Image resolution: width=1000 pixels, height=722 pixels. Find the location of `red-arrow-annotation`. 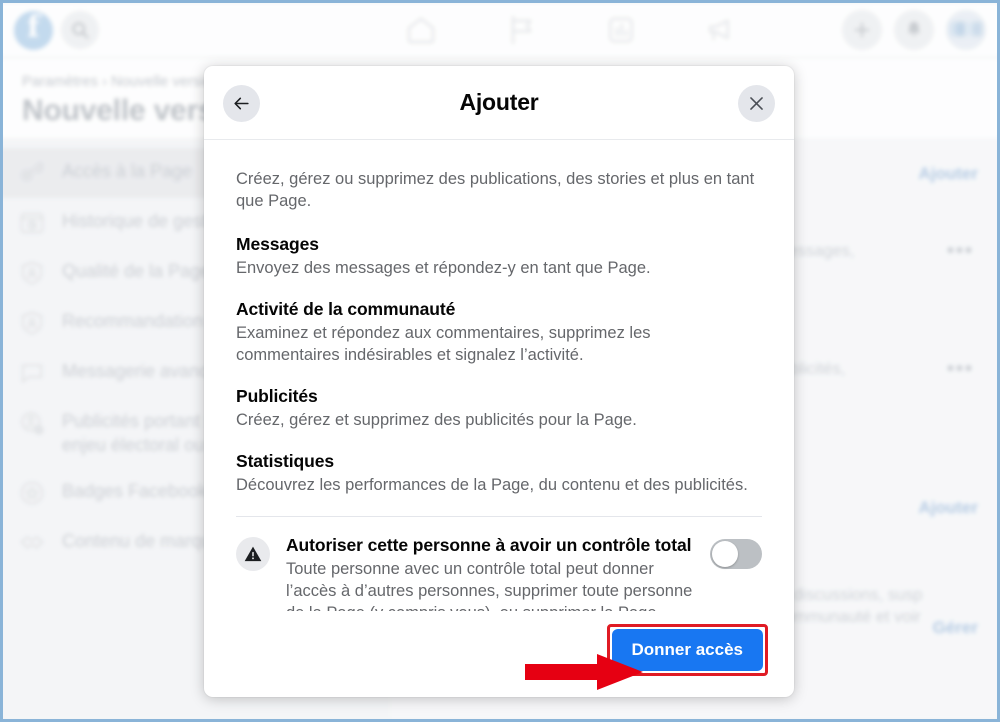

red-arrow-annotation is located at coordinates (584, 672).